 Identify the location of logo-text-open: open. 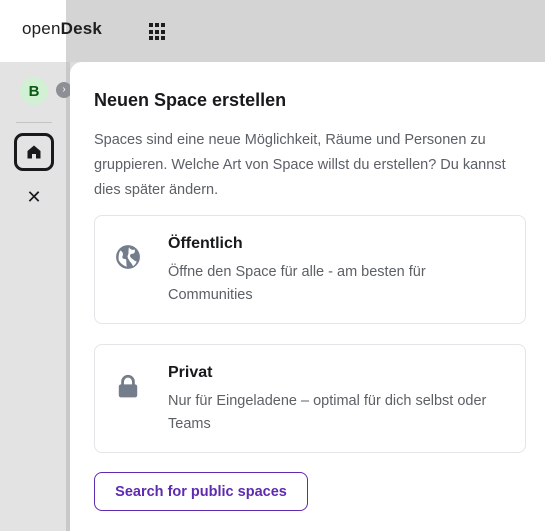
(41, 28).